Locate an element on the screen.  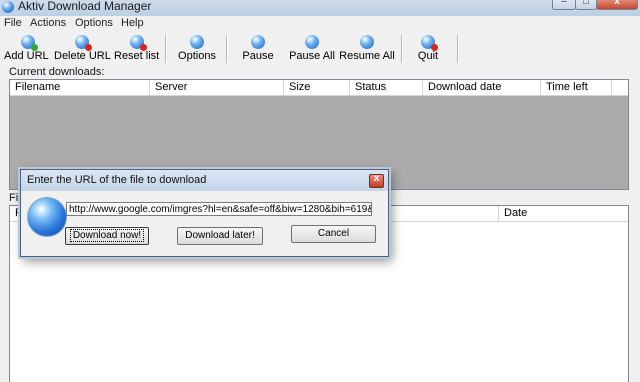
quit-label: Quit is located at coordinates (428, 56).